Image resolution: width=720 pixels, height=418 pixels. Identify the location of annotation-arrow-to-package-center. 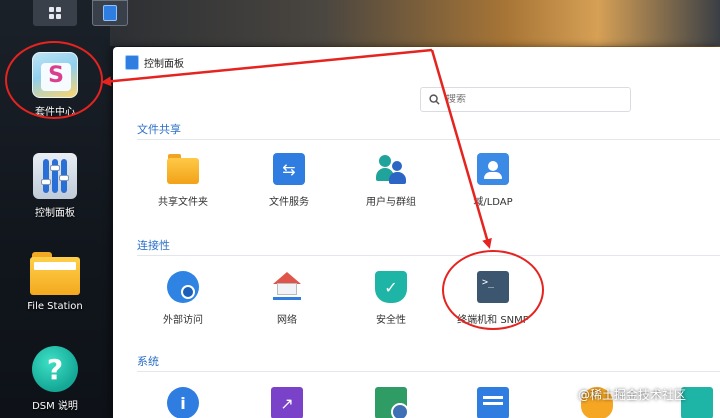
(267, 67).